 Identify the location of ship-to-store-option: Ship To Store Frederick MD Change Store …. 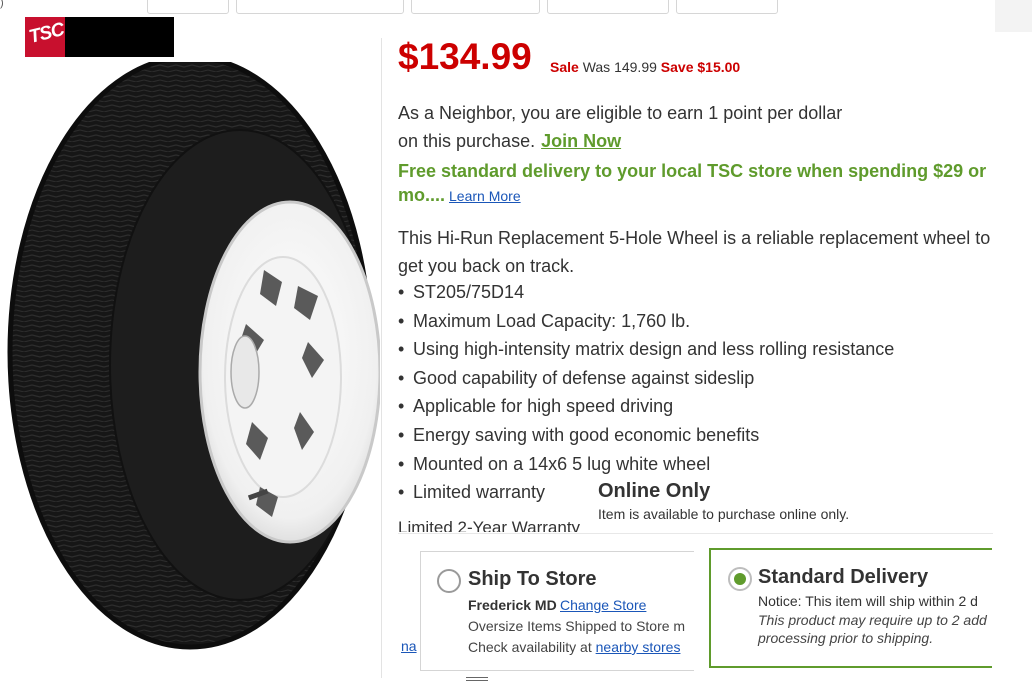
(557, 611).